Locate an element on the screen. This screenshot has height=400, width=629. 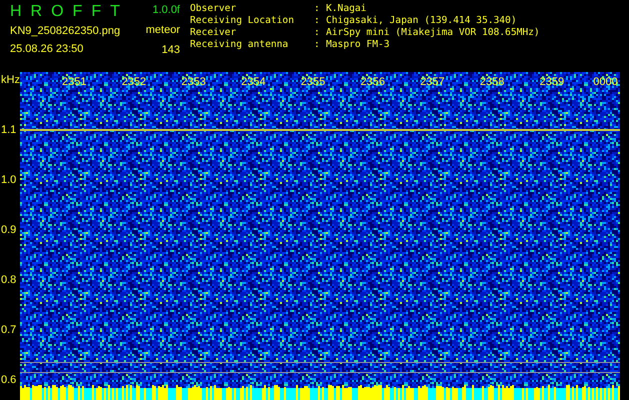
info-label: Receiver is located at coordinates (214, 33).